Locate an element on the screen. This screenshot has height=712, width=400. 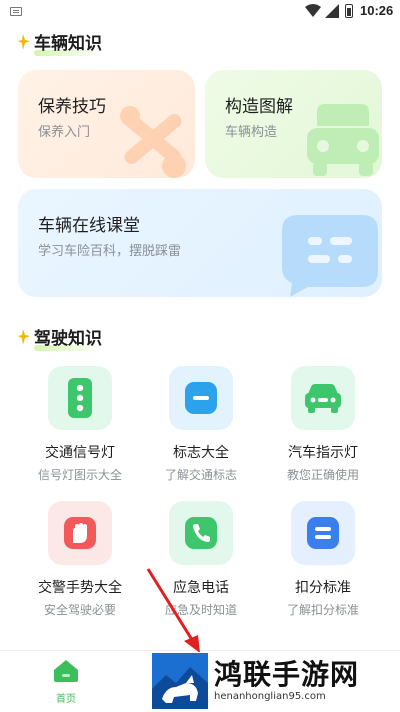
grid-item-police-gestures: 交警手势大全 安全驾驶必要 is located at coordinates (80, 559).